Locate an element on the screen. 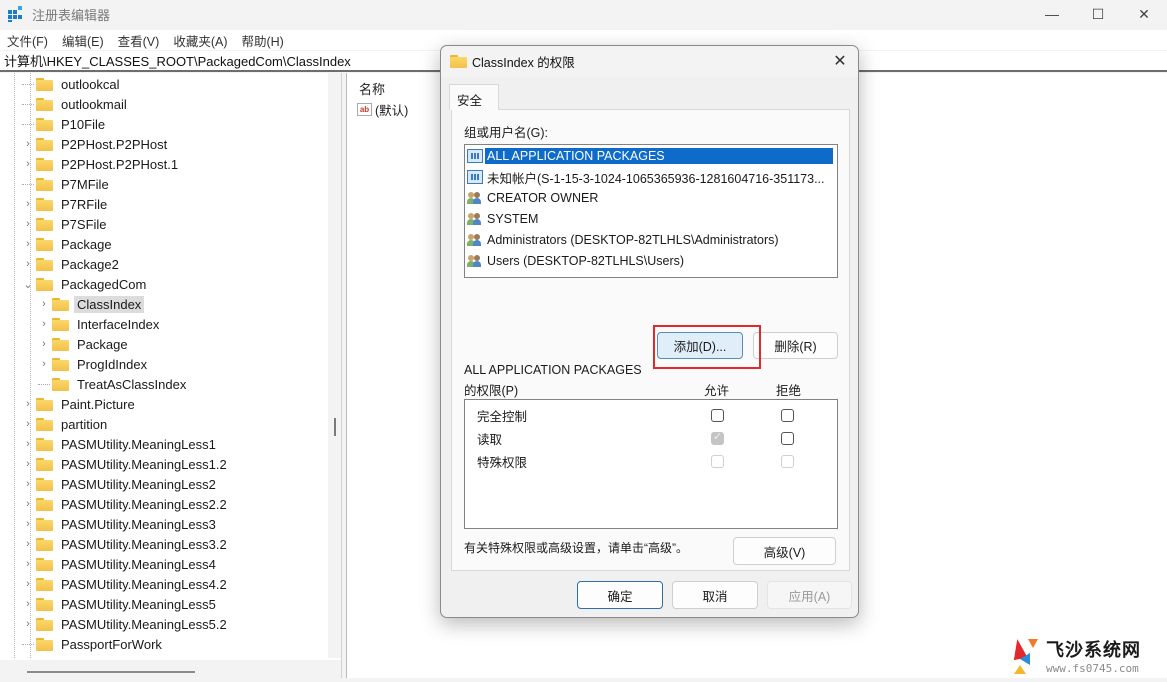 This screenshot has width=1167, height=682. allow-checkbox is located at coordinates (717, 415).